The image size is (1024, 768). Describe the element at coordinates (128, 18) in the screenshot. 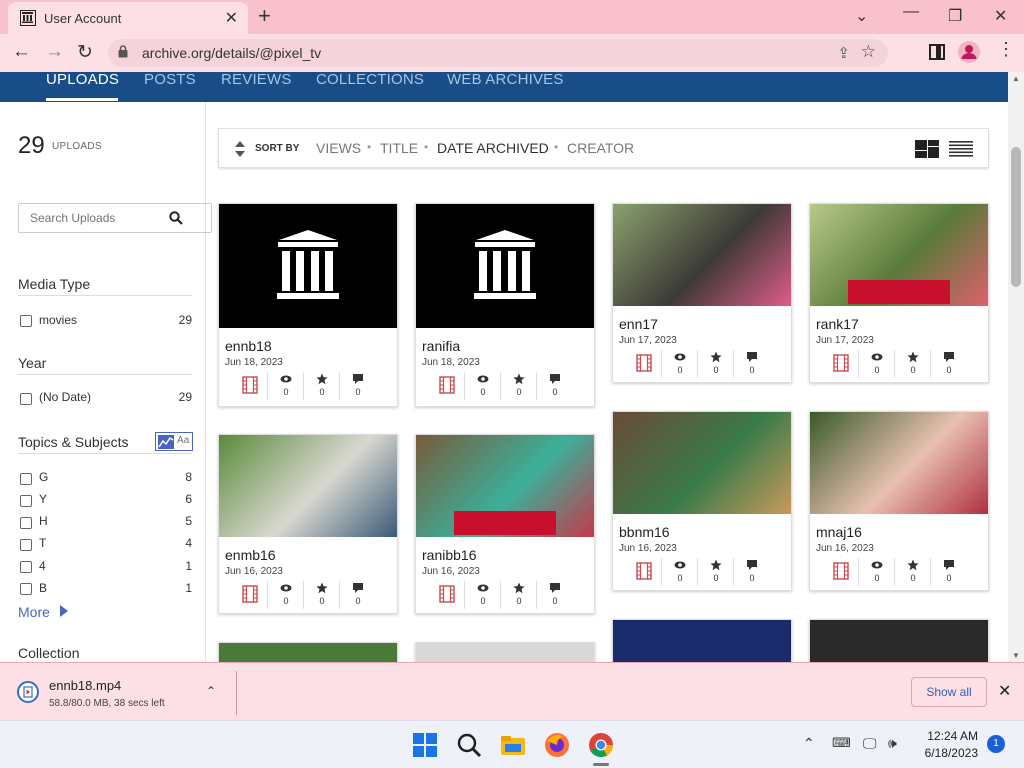

I see `browser-tab: User Account ✕` at that location.